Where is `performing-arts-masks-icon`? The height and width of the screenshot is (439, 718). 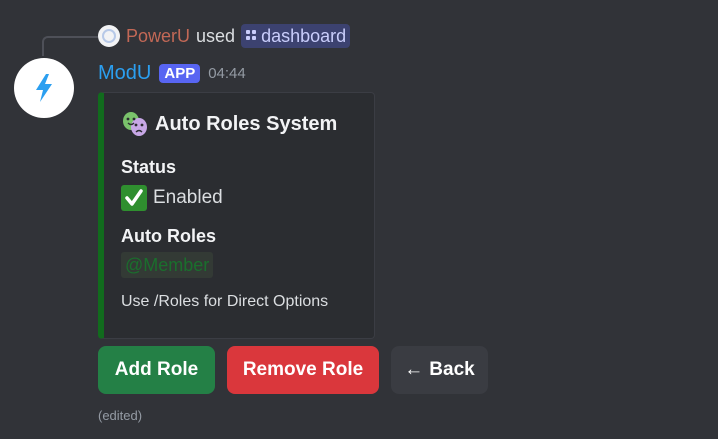
performing-arts-masks-icon is located at coordinates (135, 124).